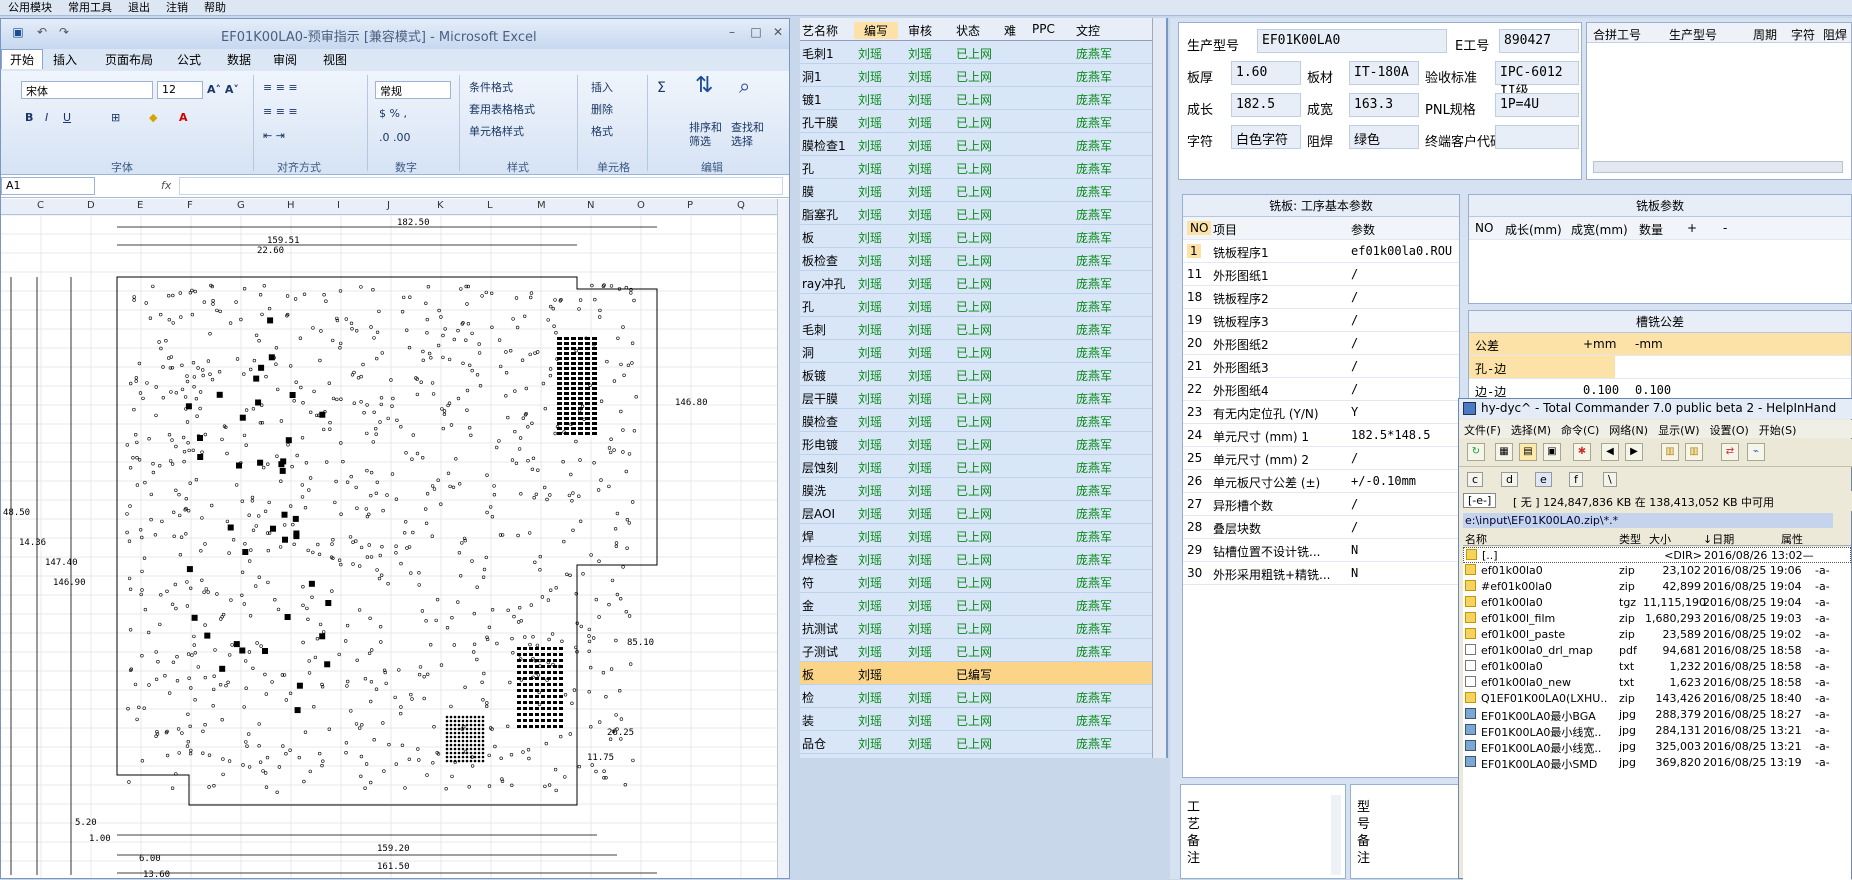 The height and width of the screenshot is (880, 1852). Describe the element at coordinates (1634, 452) in the screenshot. I see `forward-icon: ▶` at that location.